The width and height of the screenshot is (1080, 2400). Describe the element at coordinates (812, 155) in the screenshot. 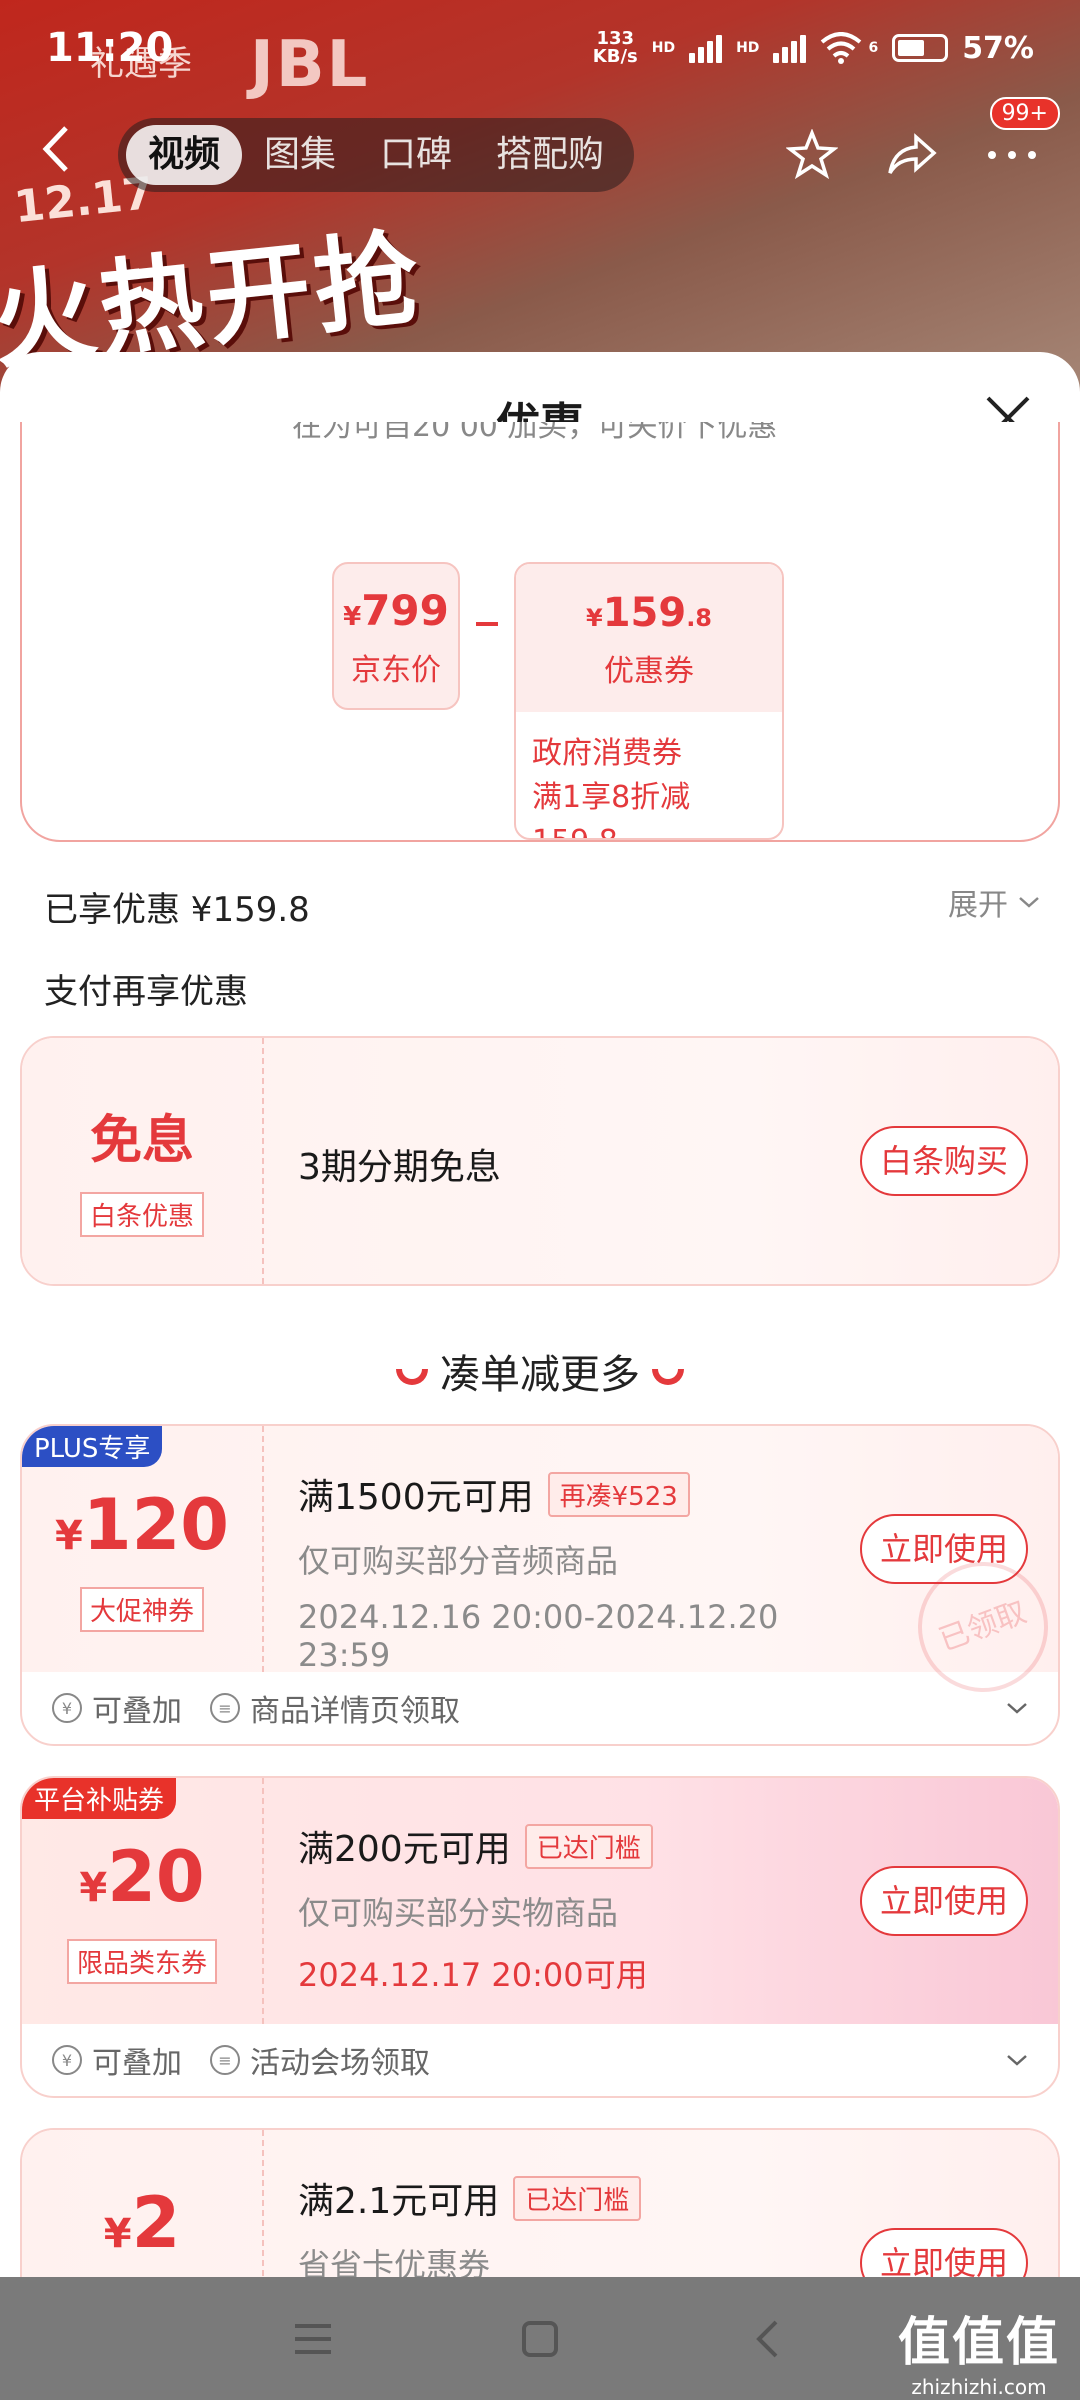

I see `favorite-star-icon` at that location.